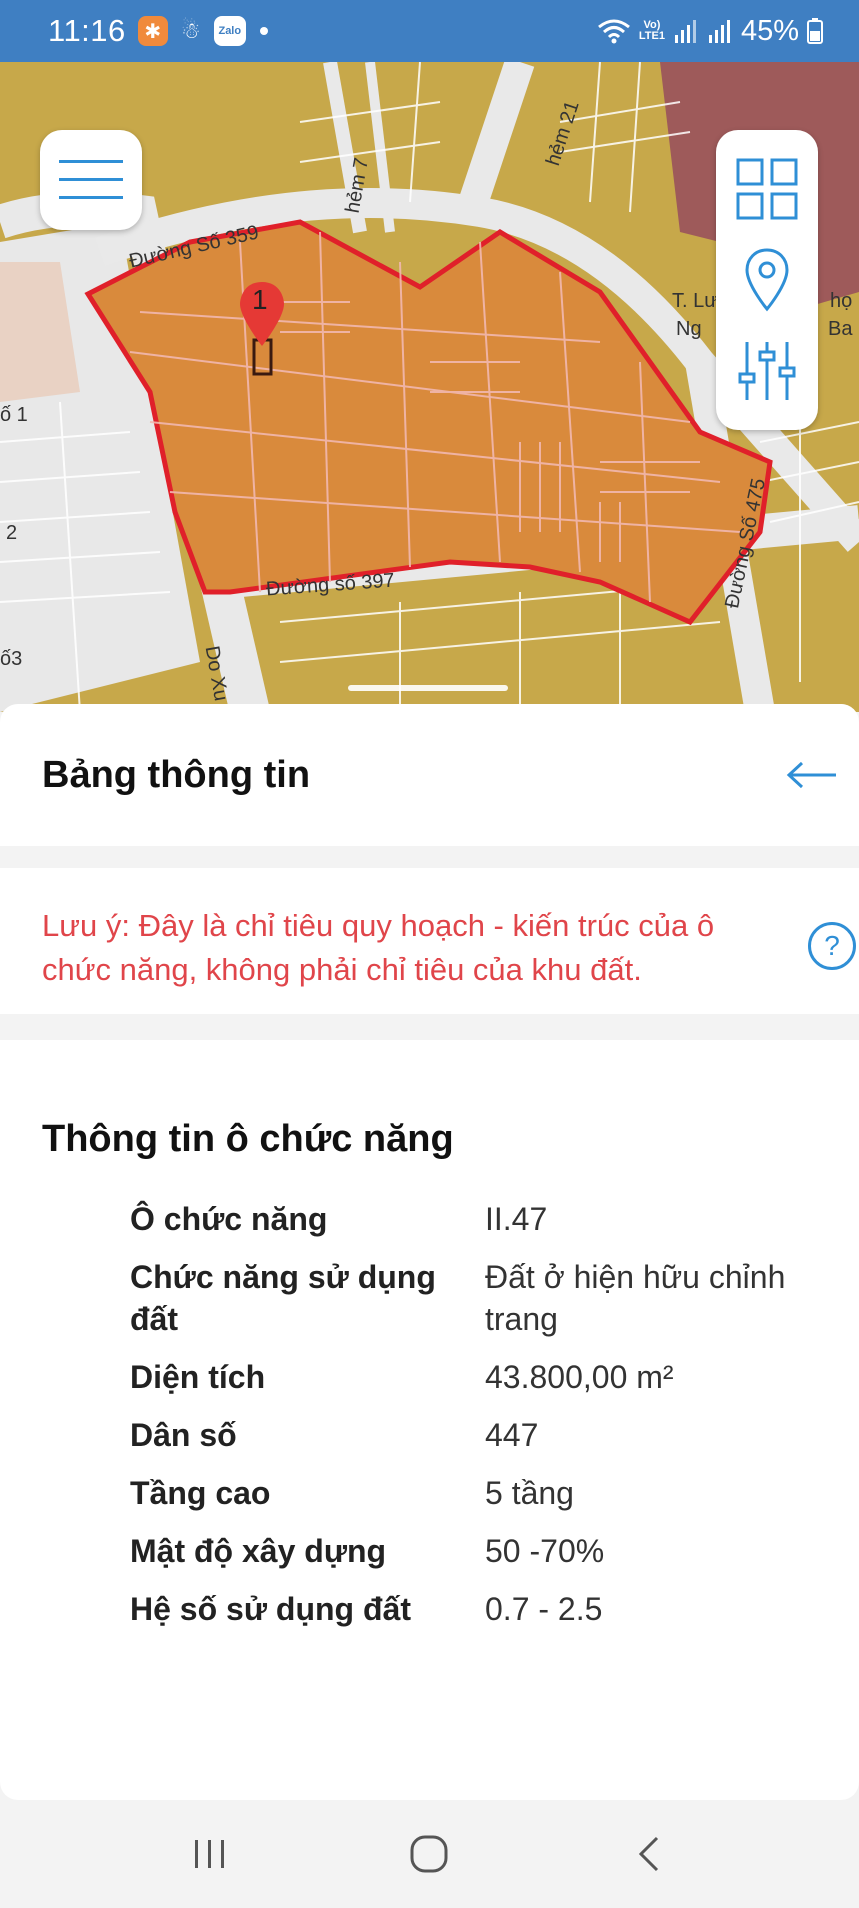 This screenshot has height=1908, width=859. I want to click on notification-icons: ✱ ☃ Zalo, so click(202, 31).